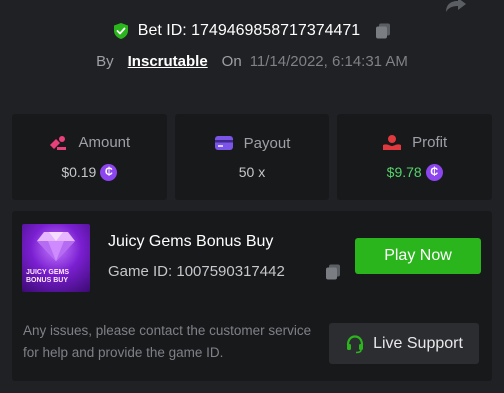 This screenshot has height=393, width=504. What do you see at coordinates (56, 246) in the screenshot?
I see `gem-icon` at bounding box center [56, 246].